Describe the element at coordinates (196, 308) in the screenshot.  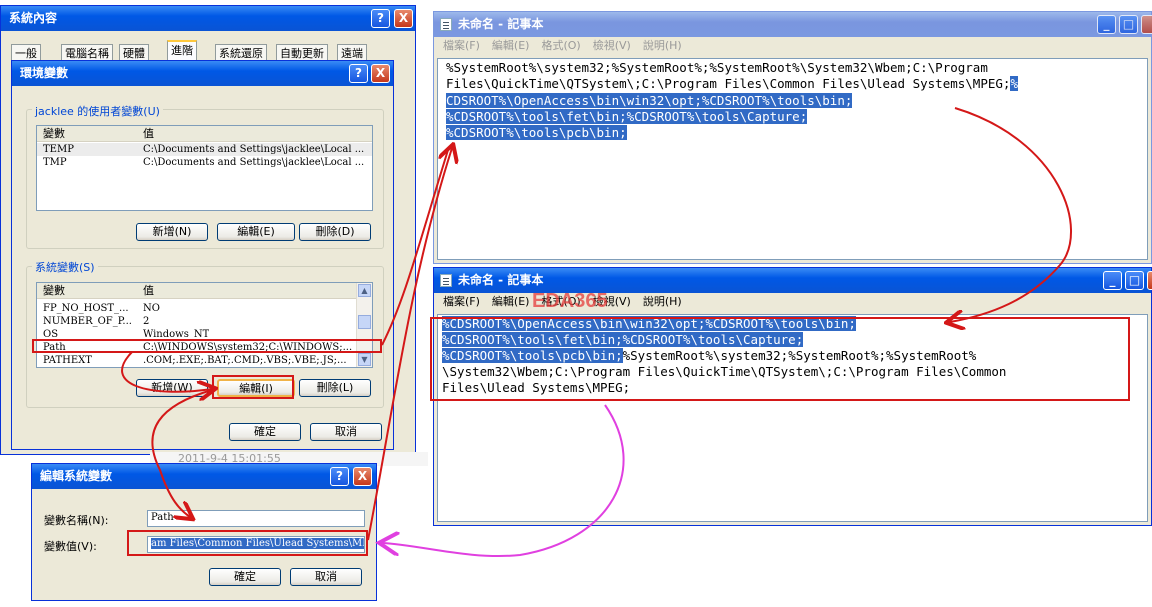
I see `table-row: FP_NO_HOST_... NO` at that location.